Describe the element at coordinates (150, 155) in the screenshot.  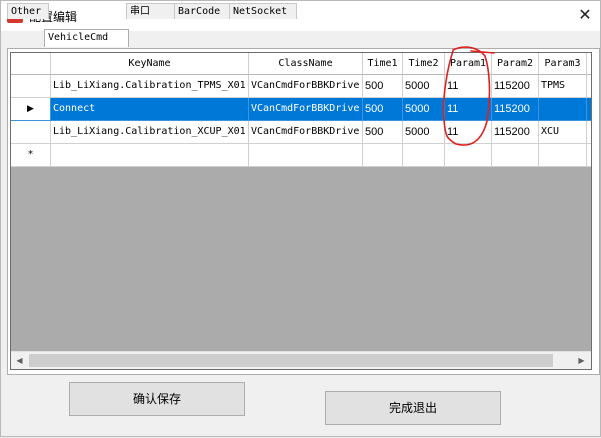
I see `cell-keyname` at that location.